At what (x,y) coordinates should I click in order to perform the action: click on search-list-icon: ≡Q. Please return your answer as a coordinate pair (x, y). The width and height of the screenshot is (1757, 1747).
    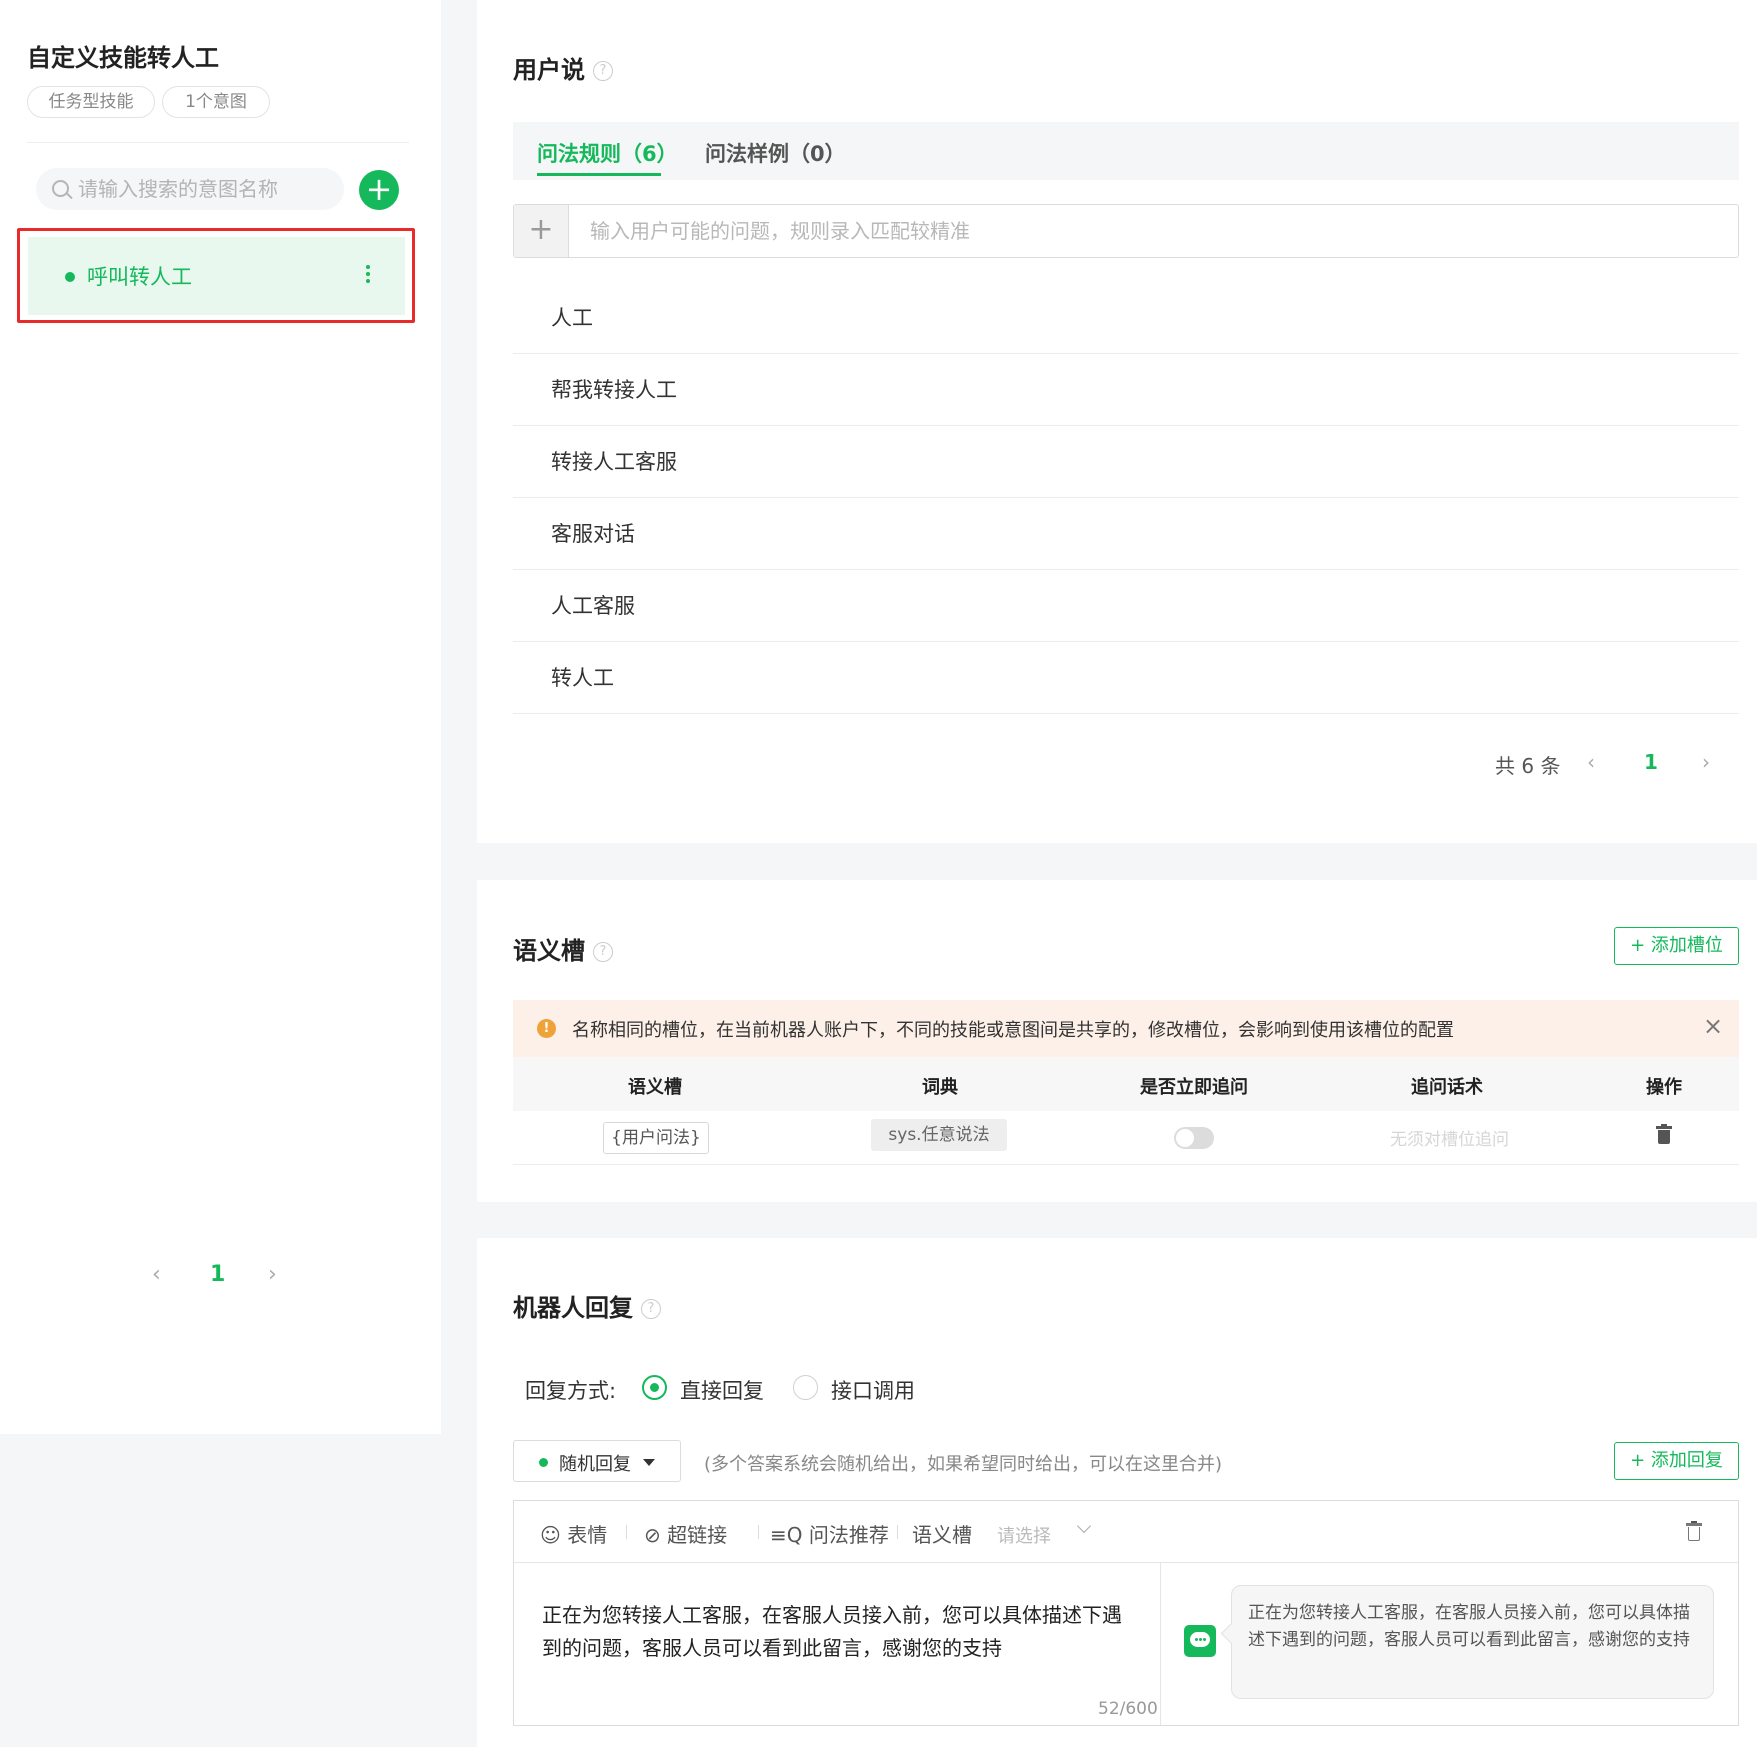
    Looking at the image, I should click on (786, 1535).